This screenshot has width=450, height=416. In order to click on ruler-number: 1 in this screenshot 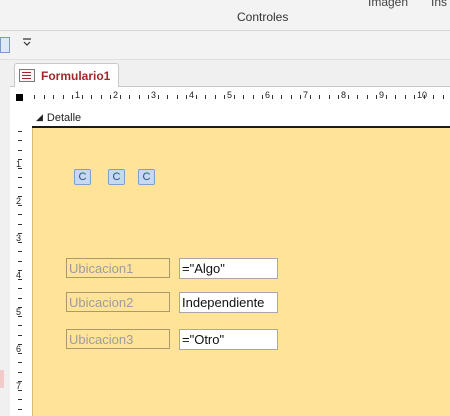, I will do `click(78, 95)`.